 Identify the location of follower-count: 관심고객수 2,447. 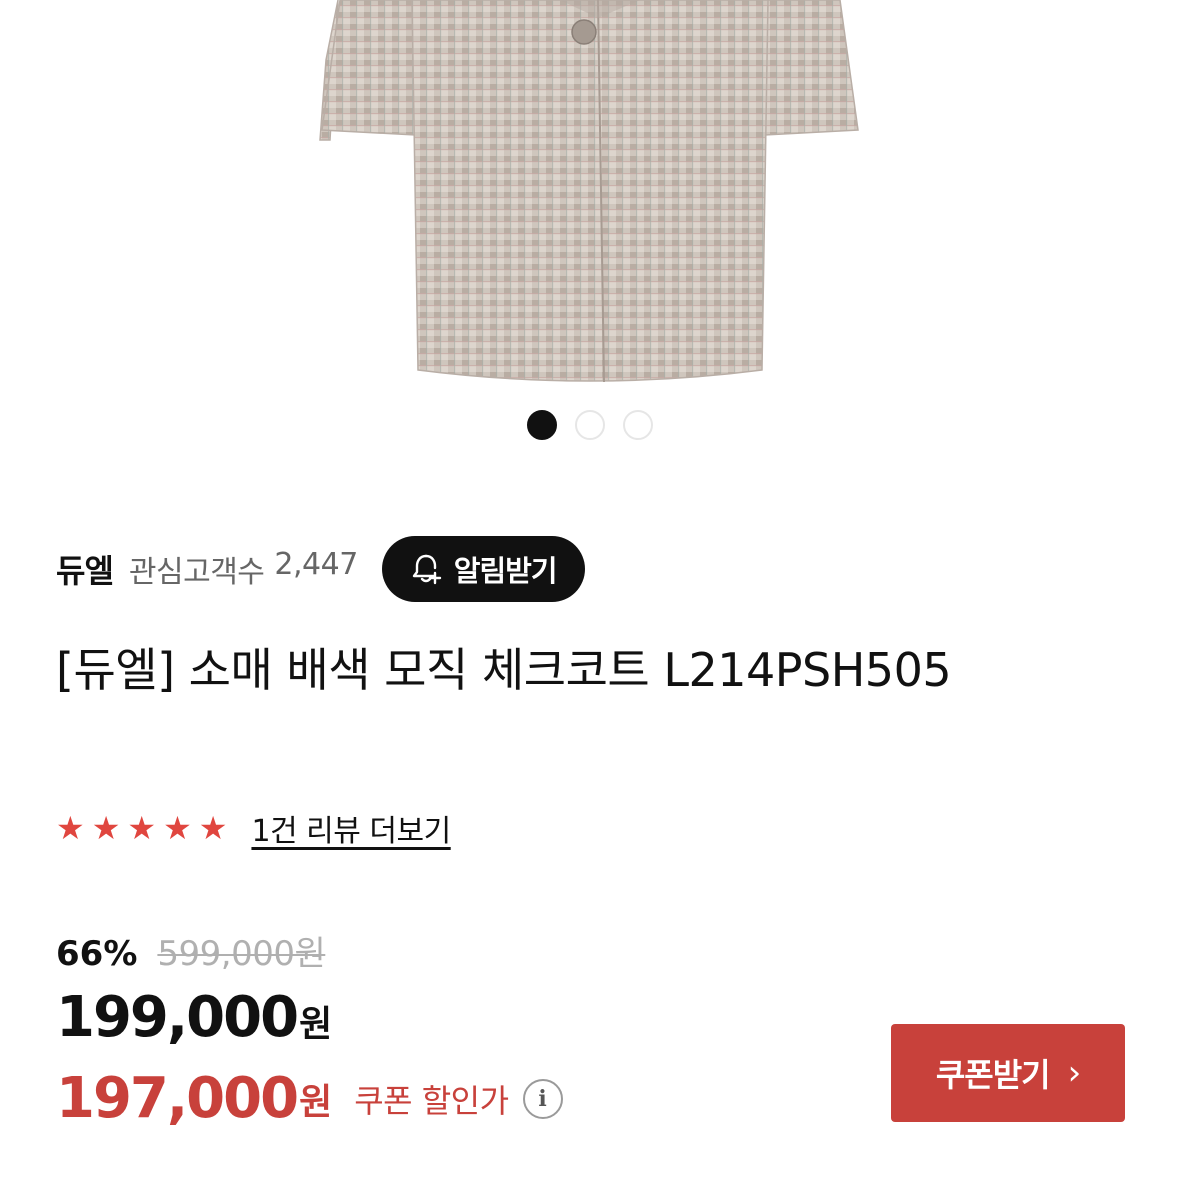
(243, 569).